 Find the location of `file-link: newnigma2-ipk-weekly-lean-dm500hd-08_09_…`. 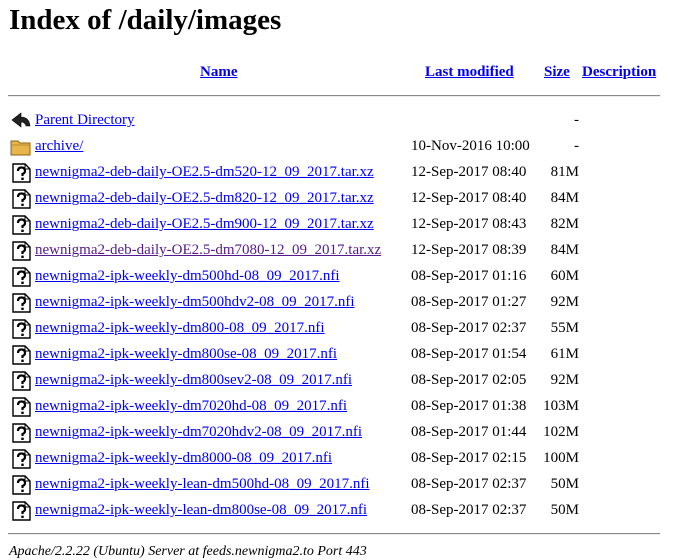

file-link: newnigma2-ipk-weekly-lean-dm500hd-08_09_… is located at coordinates (202, 484).